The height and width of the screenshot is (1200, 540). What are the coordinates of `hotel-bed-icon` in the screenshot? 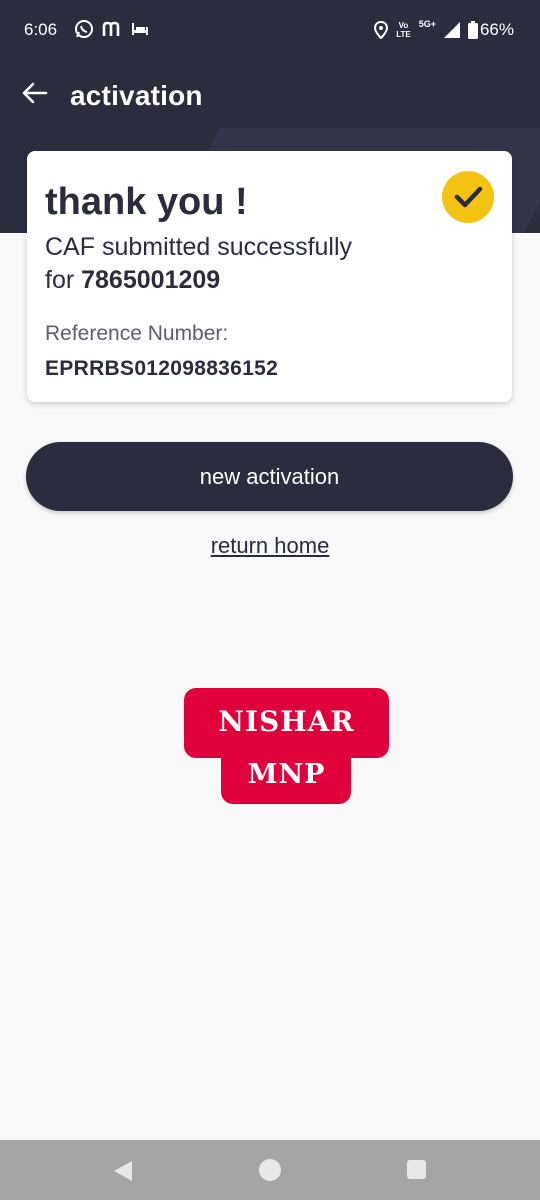 It's located at (140, 29).